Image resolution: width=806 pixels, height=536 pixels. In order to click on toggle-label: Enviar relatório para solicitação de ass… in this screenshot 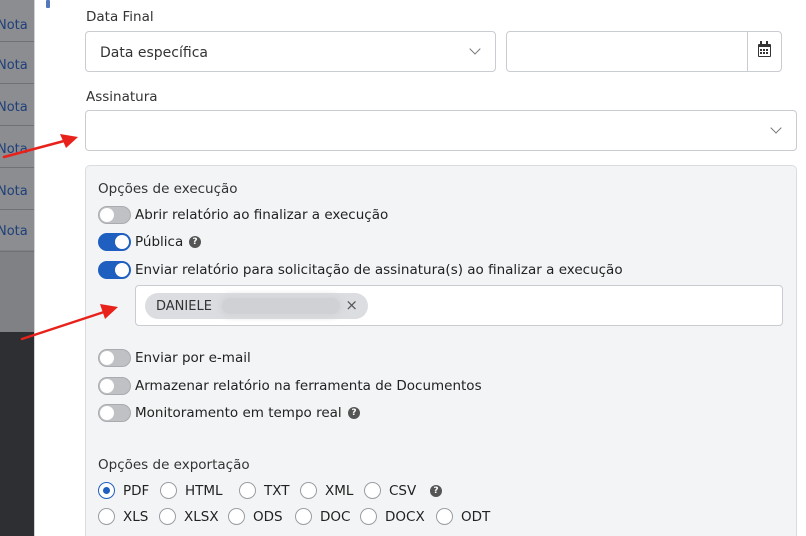, I will do `click(379, 270)`.